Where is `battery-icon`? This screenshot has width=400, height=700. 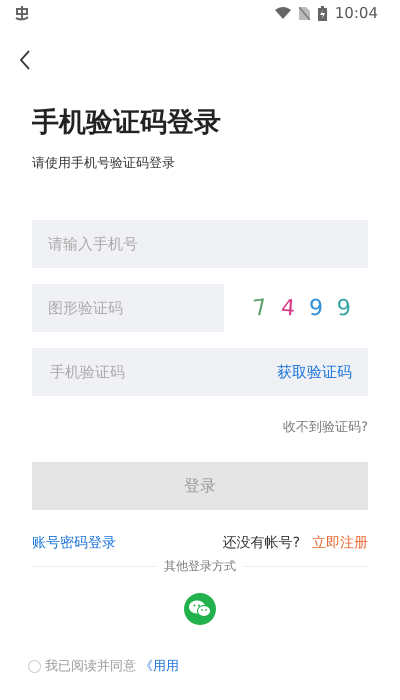
battery-icon is located at coordinates (322, 13).